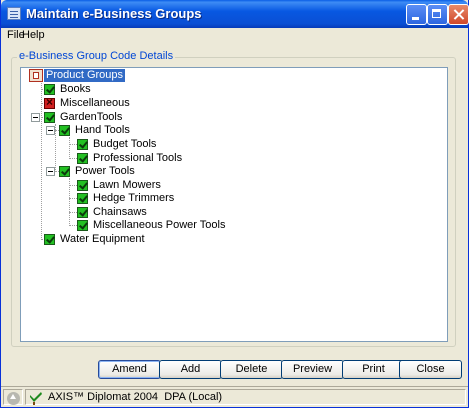 This screenshot has height=408, width=469. Describe the element at coordinates (245, 397) in the screenshot. I see `status-cell-info: AXIS™ Diplomat 2004 DPA (Local)` at that location.